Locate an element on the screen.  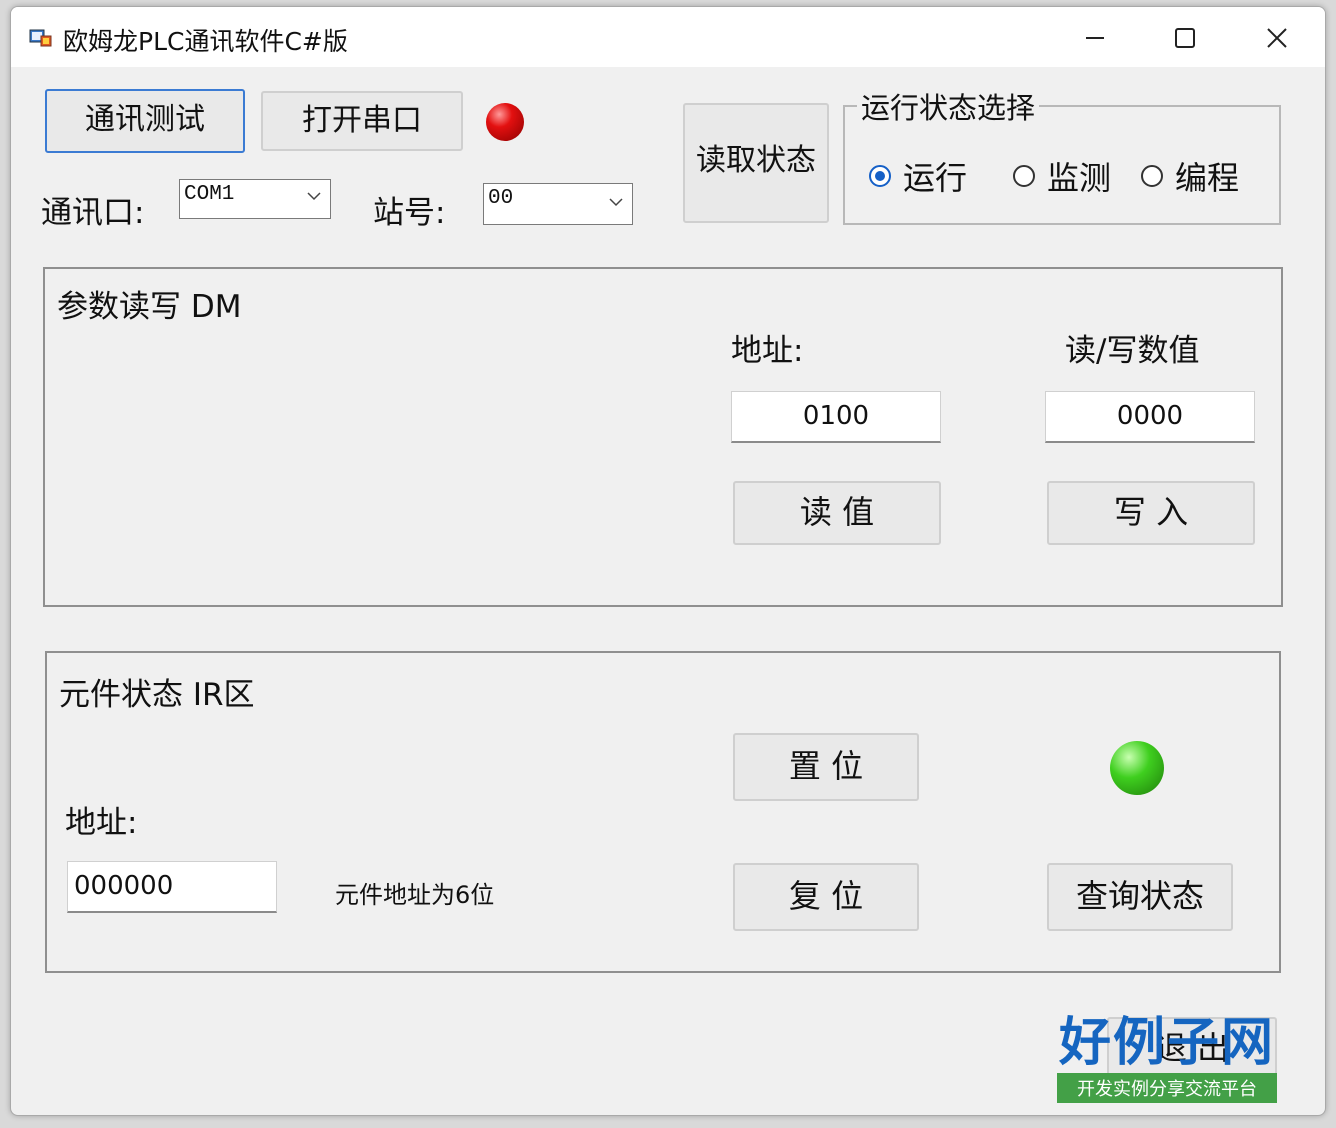
watermark-logo: 好例子网 开发实例分享交流平台 is located at coordinates (1167, 1058).